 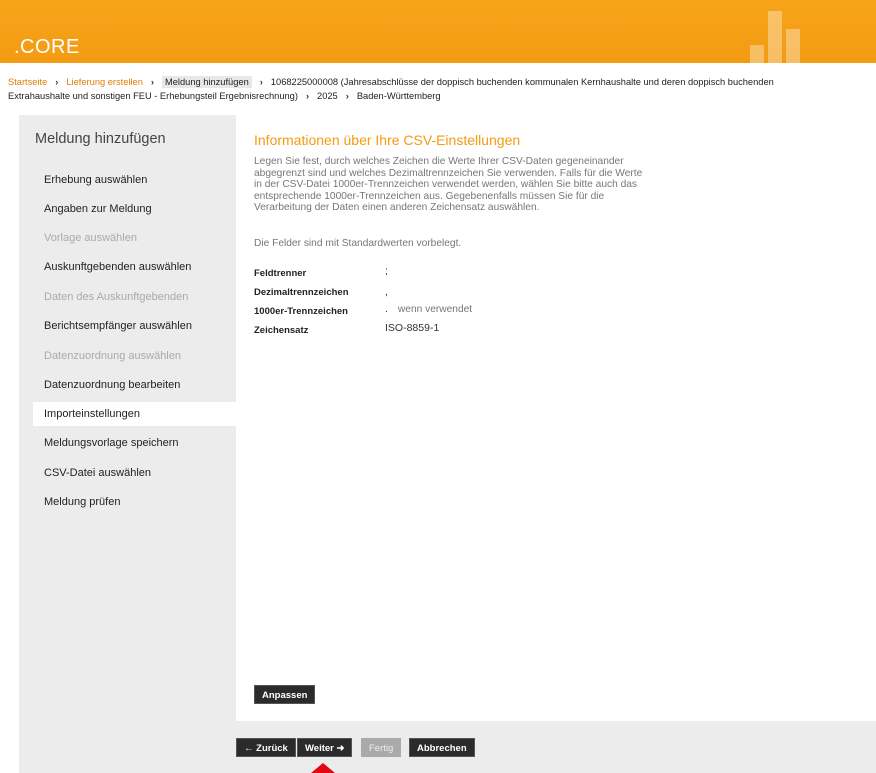 I want to click on hint-wenn-verwendet: wenn verwendet, so click(x=435, y=309).